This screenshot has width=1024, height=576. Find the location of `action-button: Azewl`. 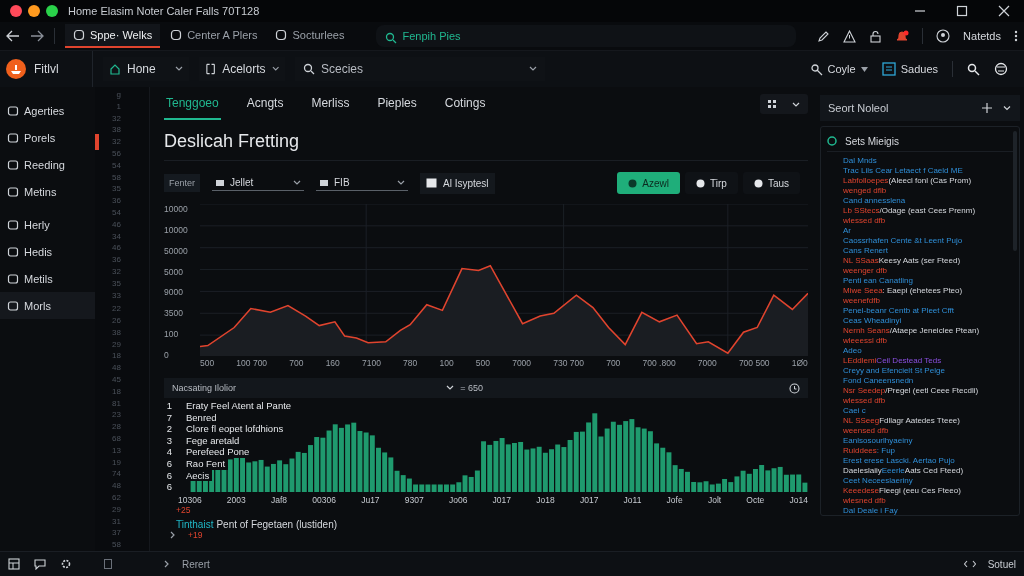

action-button: Azewl is located at coordinates (648, 183).